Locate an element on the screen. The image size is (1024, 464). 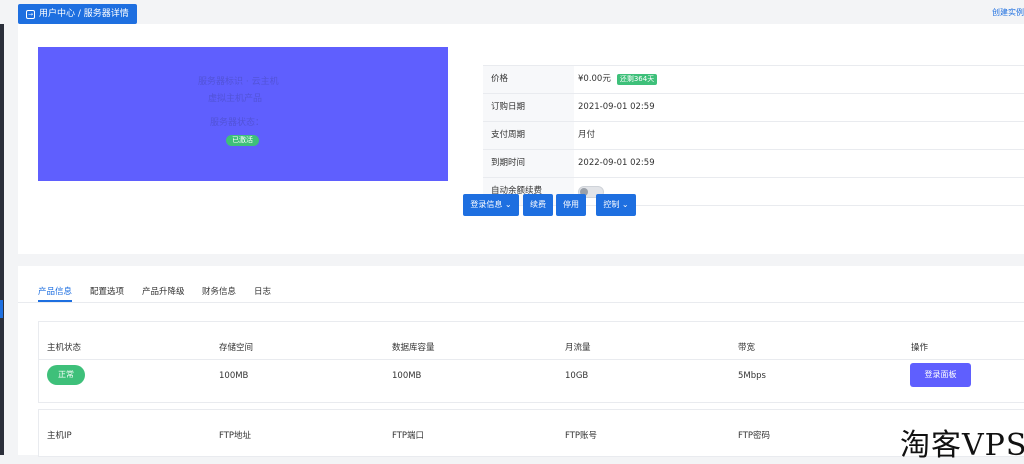
tab-upgrade: 产品升降级 is located at coordinates (163, 293).